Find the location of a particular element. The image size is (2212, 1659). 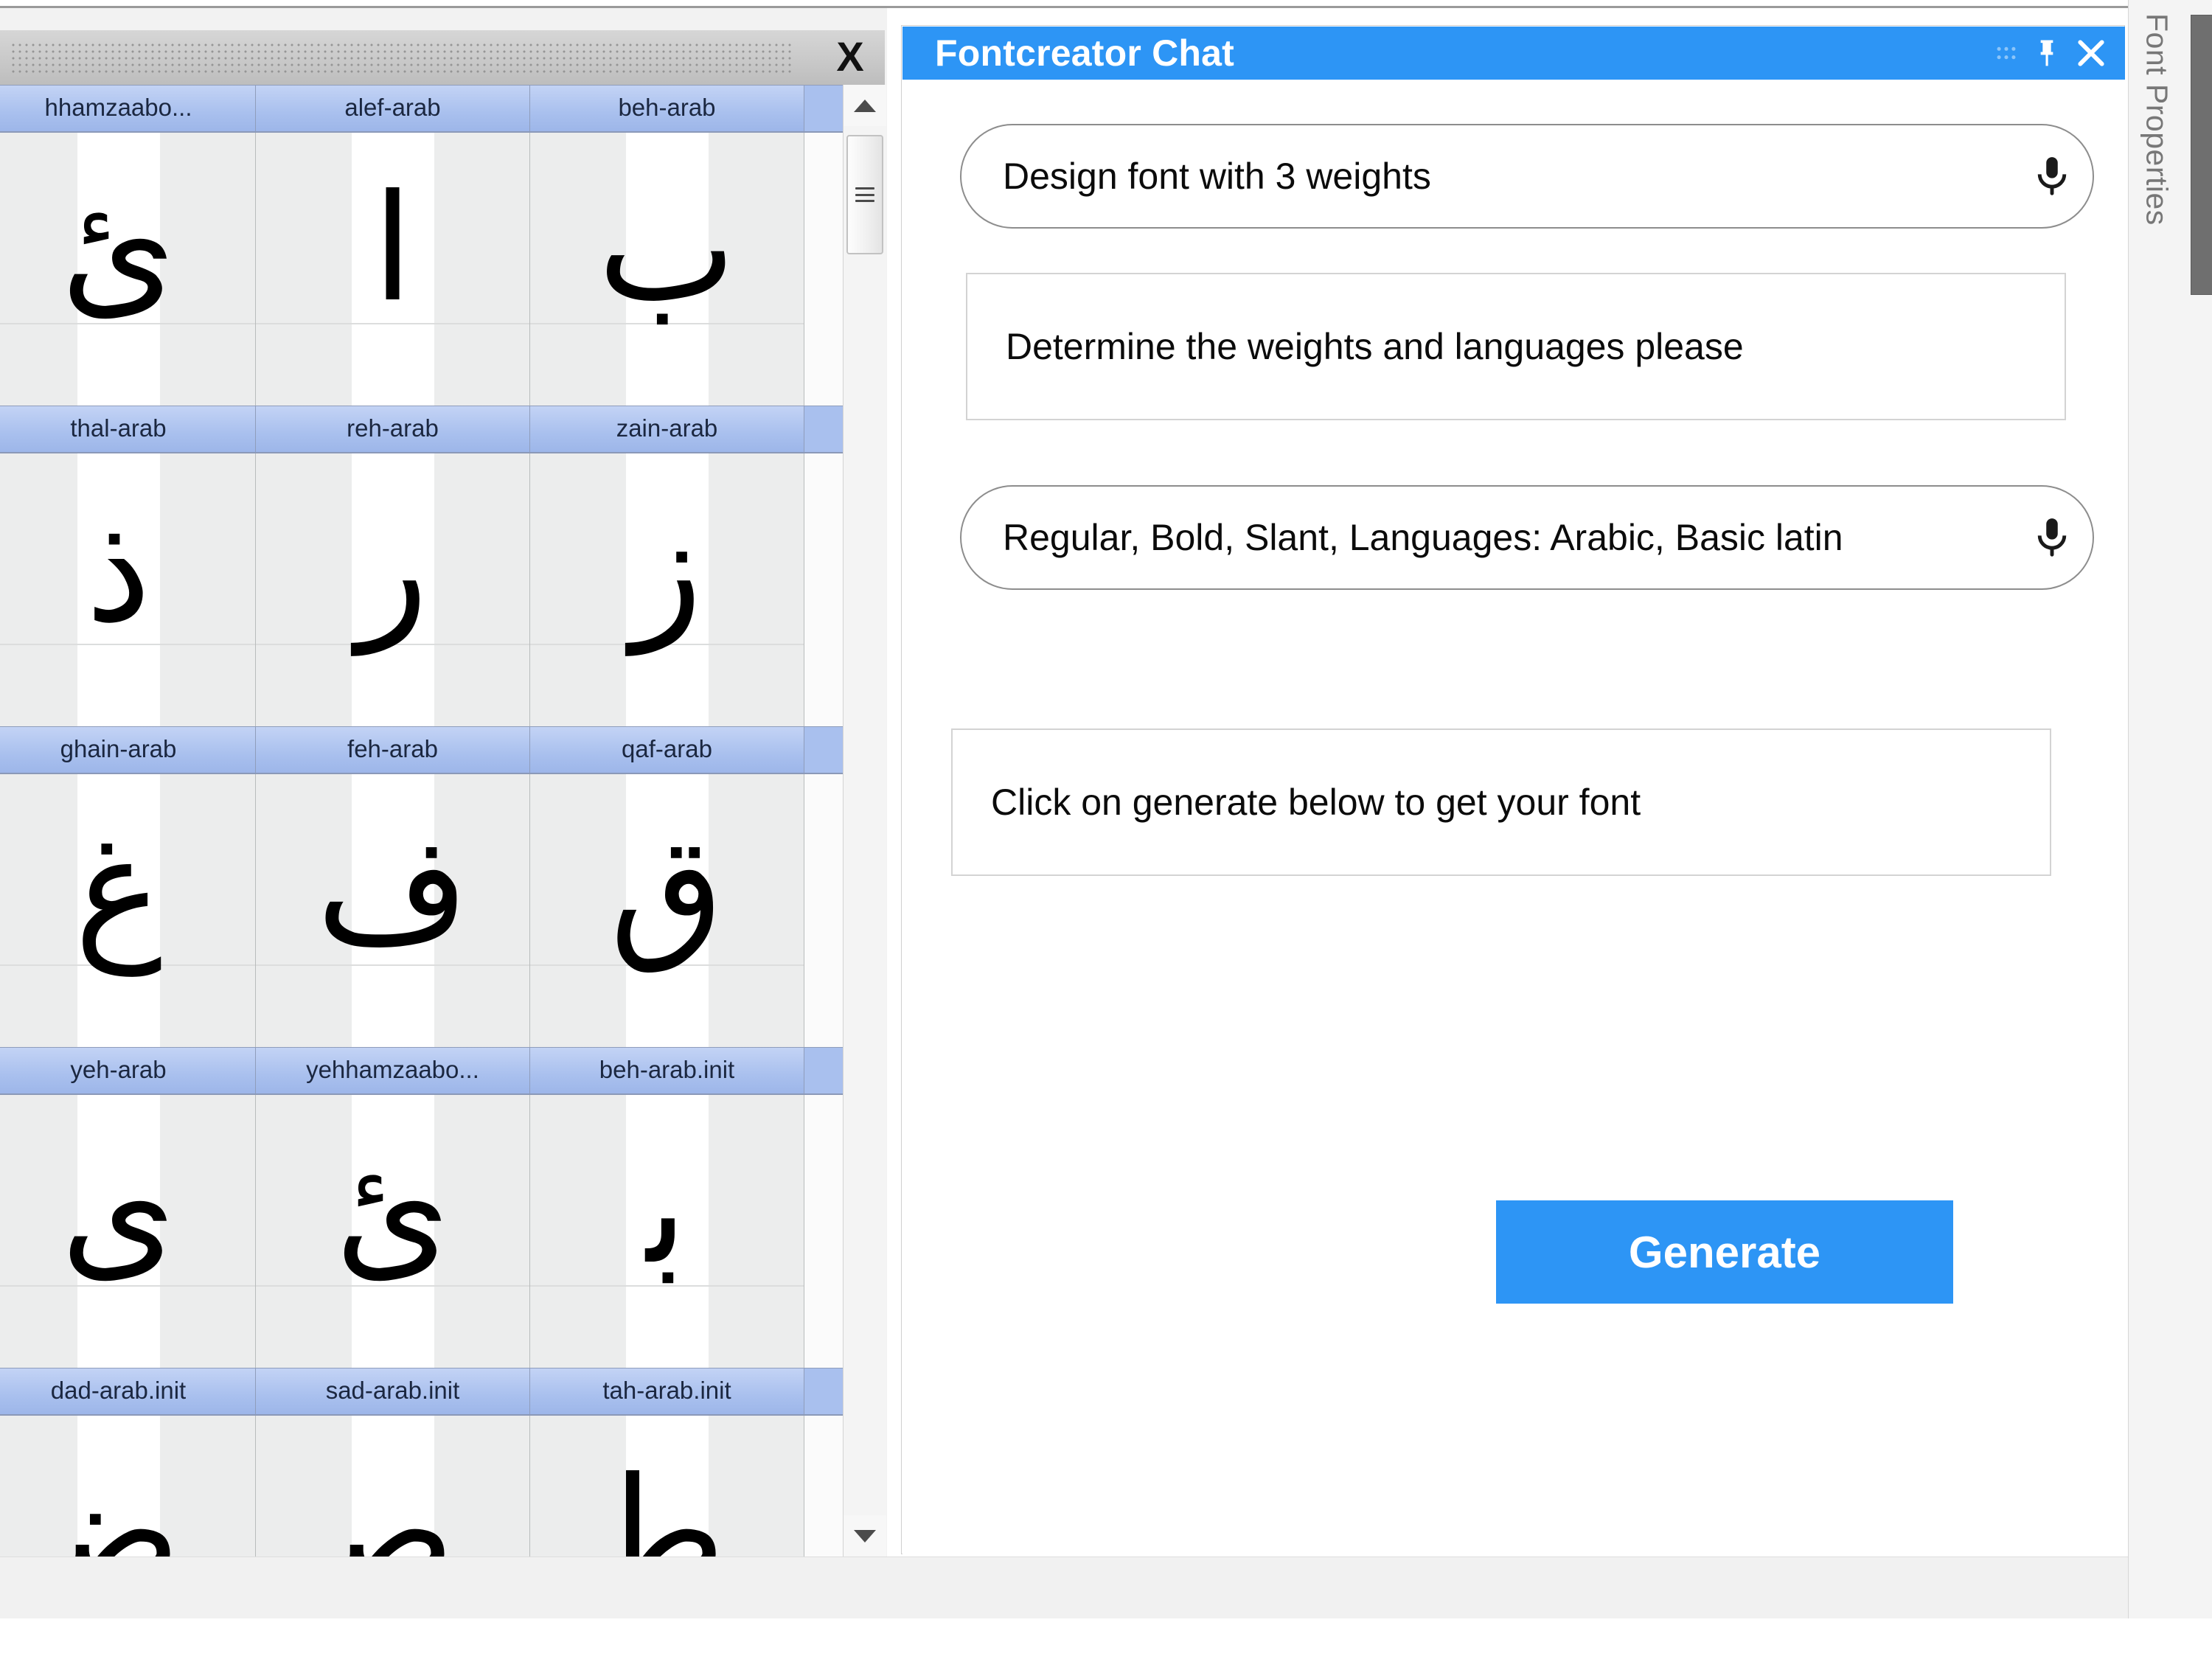

chevron-down-icon is located at coordinates (865, 1536).